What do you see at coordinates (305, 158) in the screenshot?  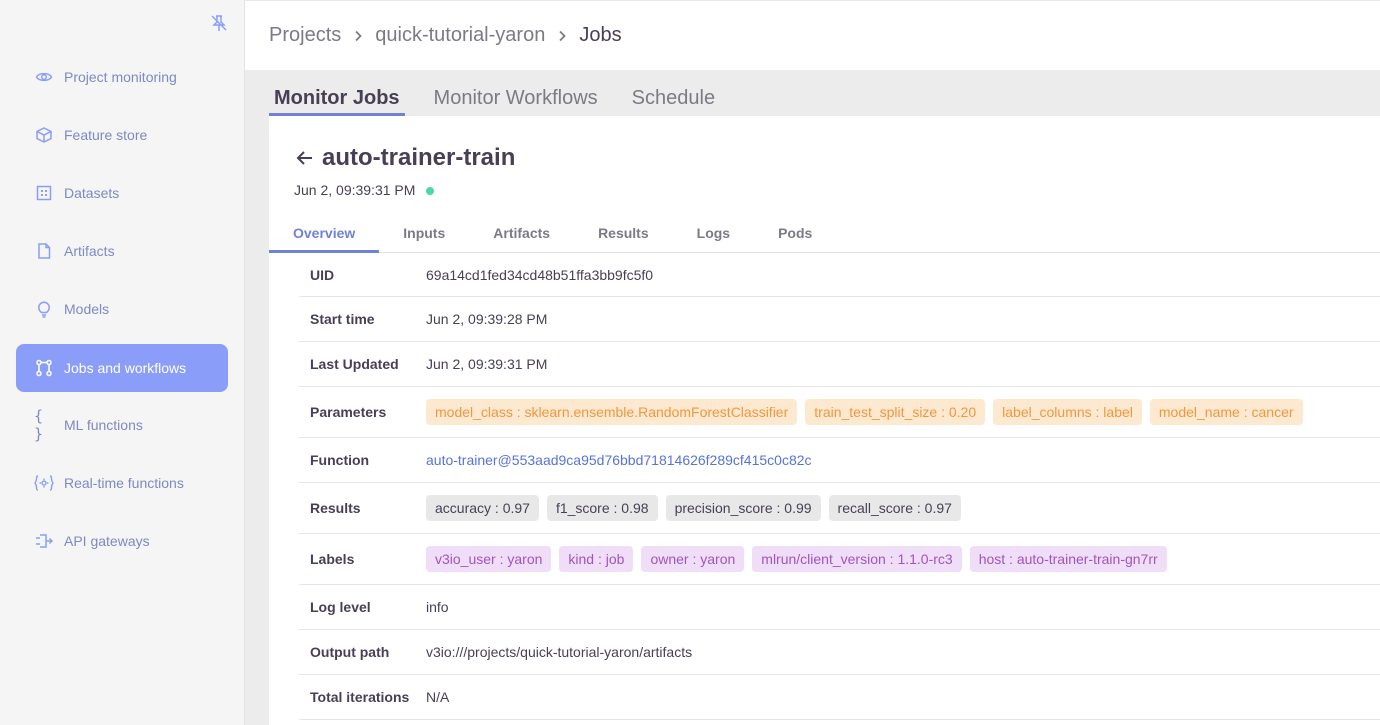 I see `arrow-left-icon` at bounding box center [305, 158].